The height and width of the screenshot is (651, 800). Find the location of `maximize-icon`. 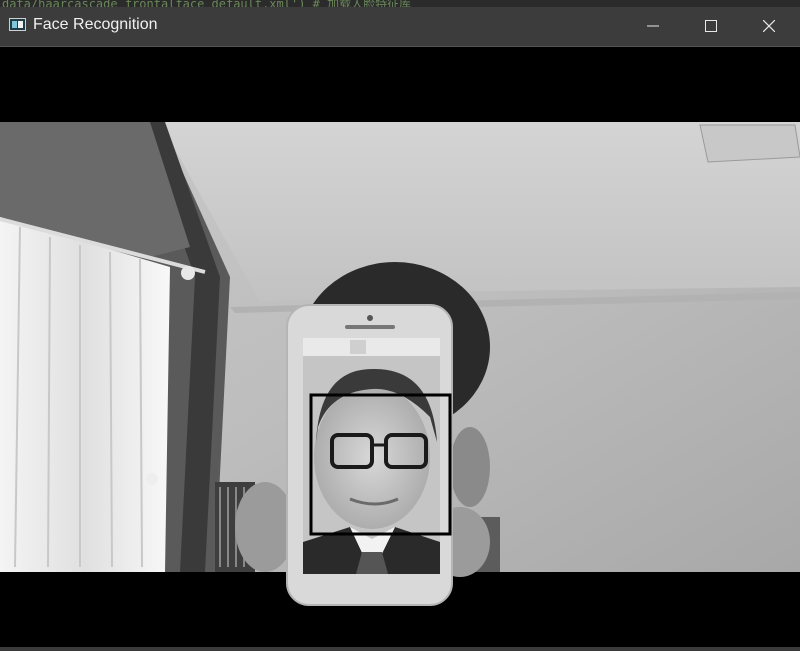

maximize-icon is located at coordinates (711, 26).